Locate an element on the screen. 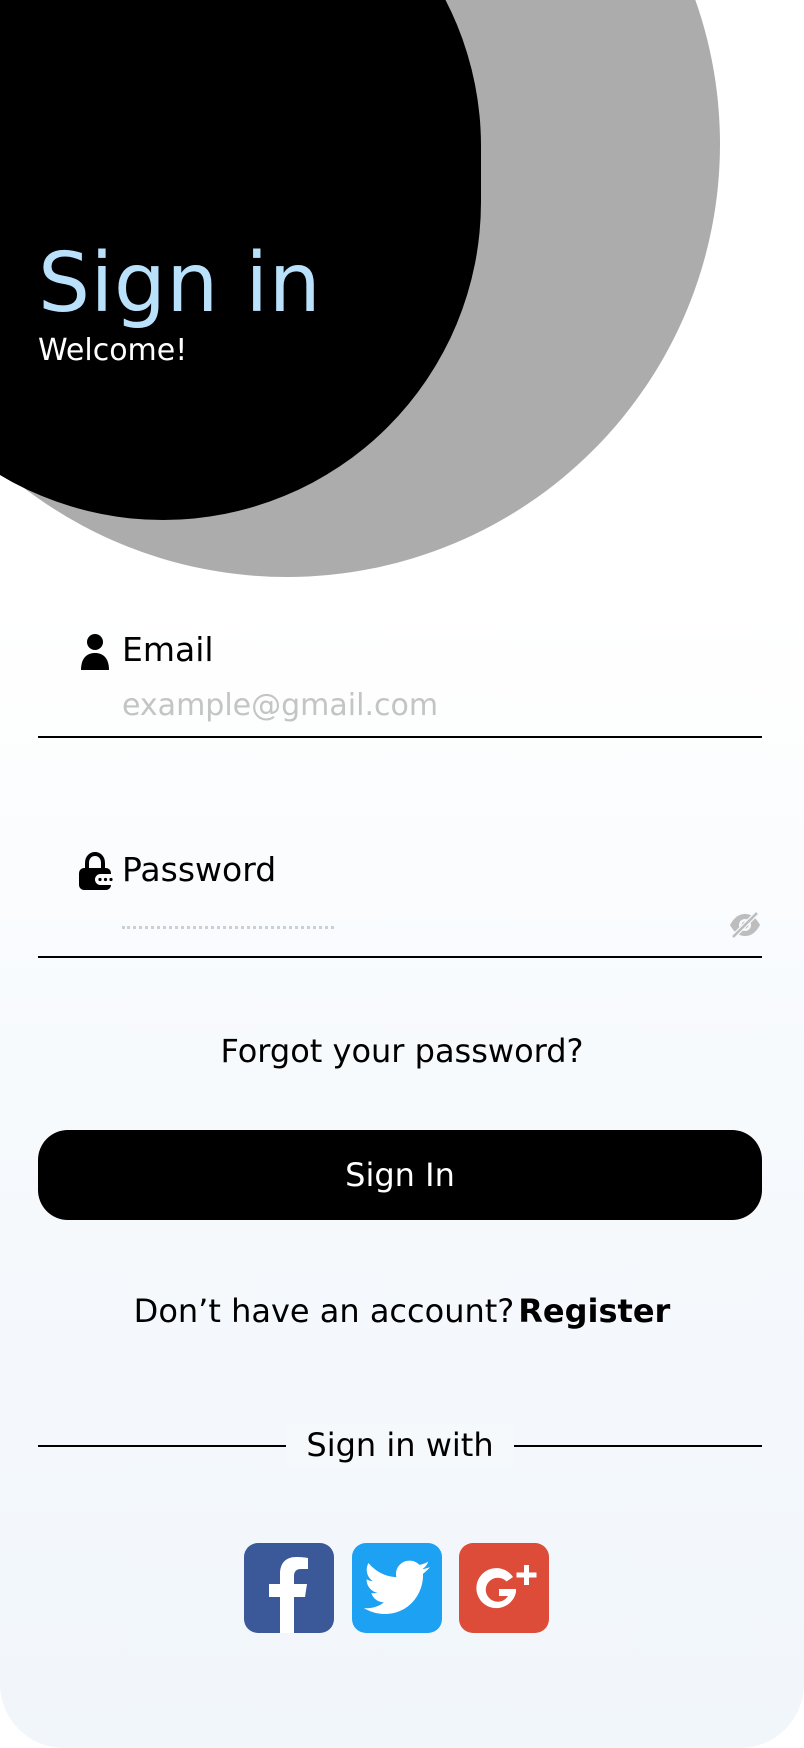  forgot-password-link: Forgot your password? is located at coordinates (402, 1051).